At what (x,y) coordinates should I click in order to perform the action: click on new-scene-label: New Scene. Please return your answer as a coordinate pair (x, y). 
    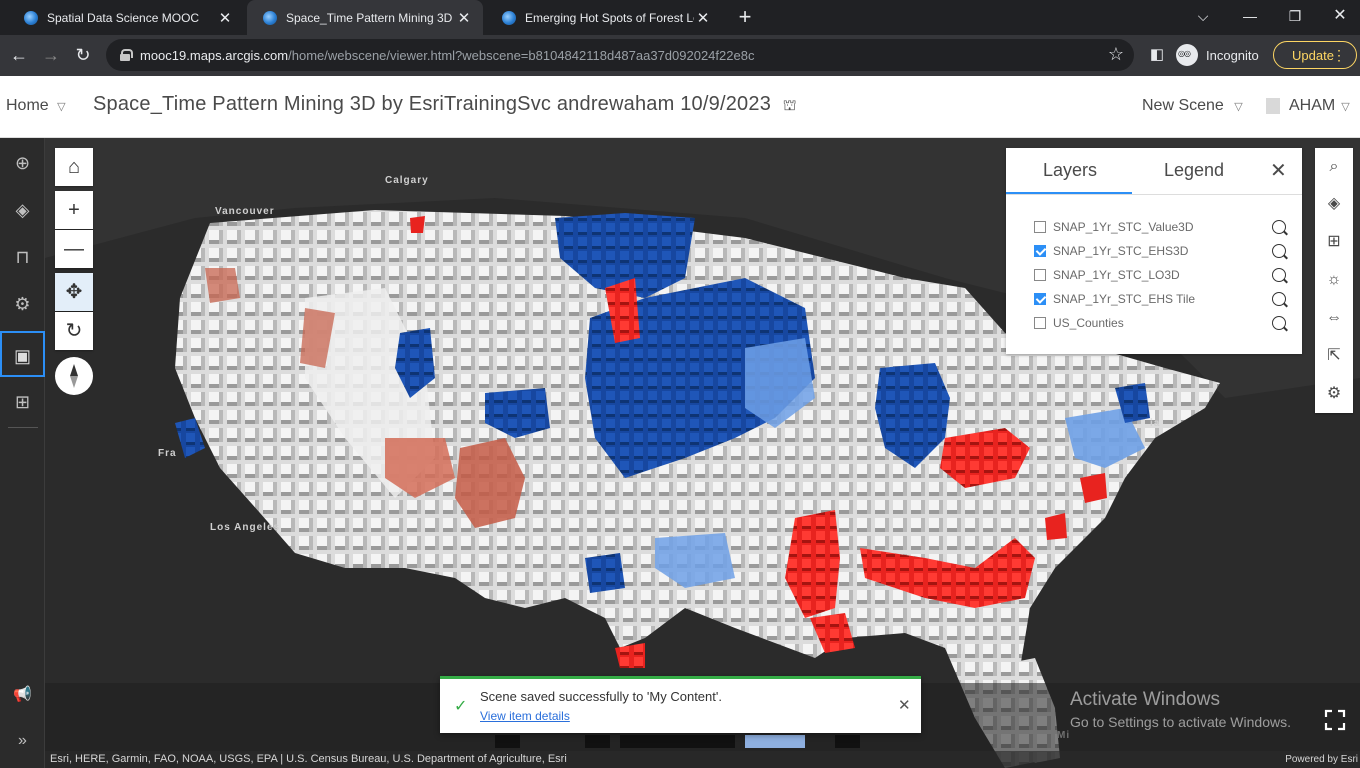
    Looking at the image, I should click on (1183, 105).